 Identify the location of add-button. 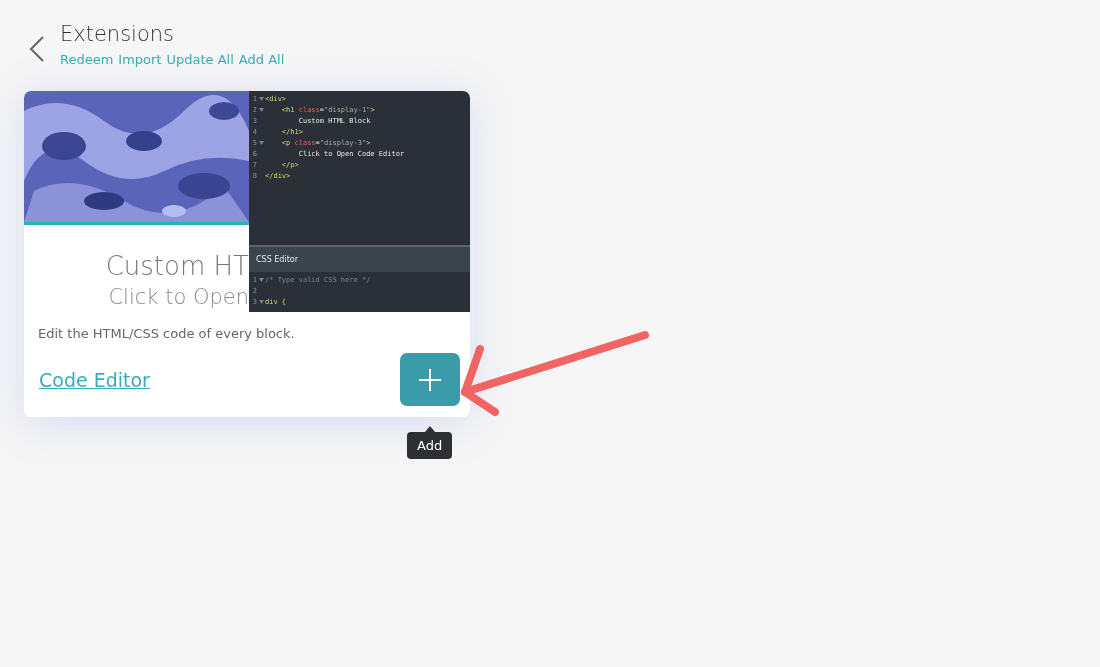
(430, 379).